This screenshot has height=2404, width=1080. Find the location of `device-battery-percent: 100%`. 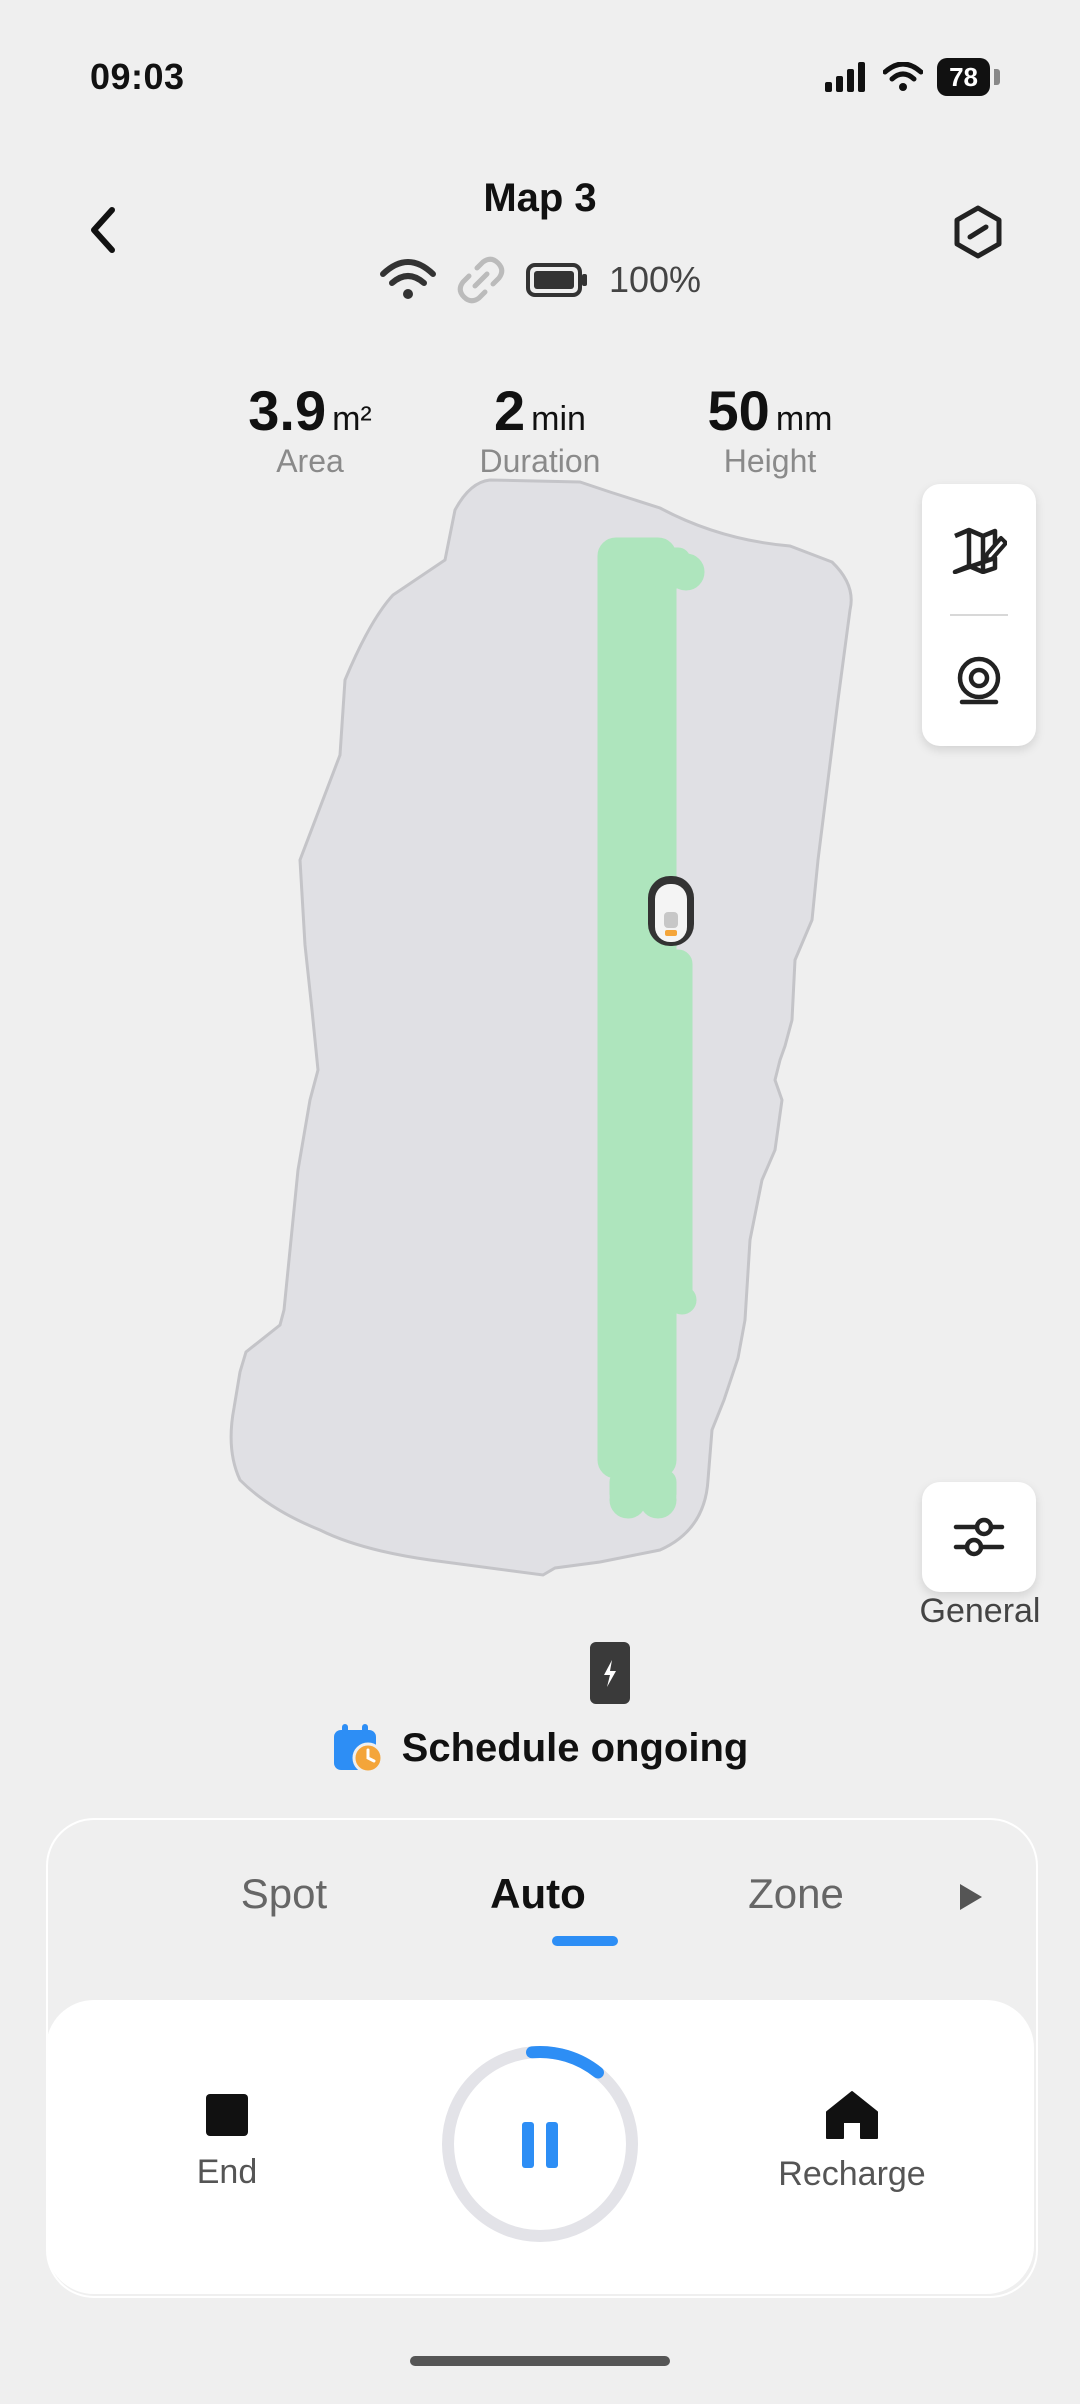

device-battery-percent: 100% is located at coordinates (655, 279).